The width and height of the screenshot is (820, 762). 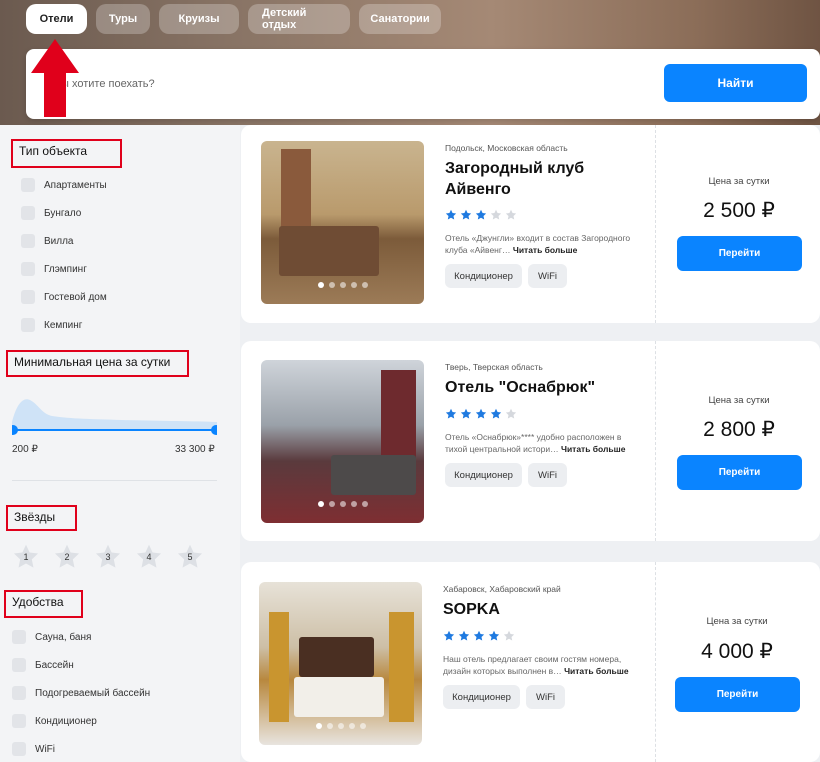 I want to click on star-filter-2: 2, so click(x=67, y=557).